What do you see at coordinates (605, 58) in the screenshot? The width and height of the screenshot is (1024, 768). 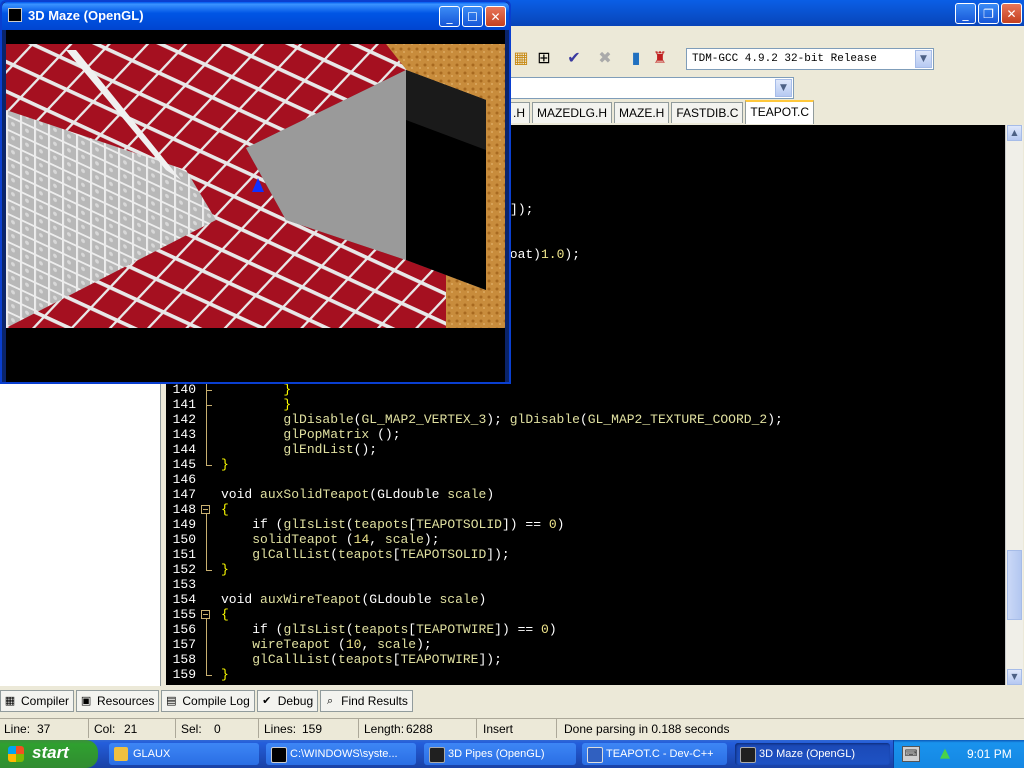 I see `toolbar-delete-icon: ✖` at bounding box center [605, 58].